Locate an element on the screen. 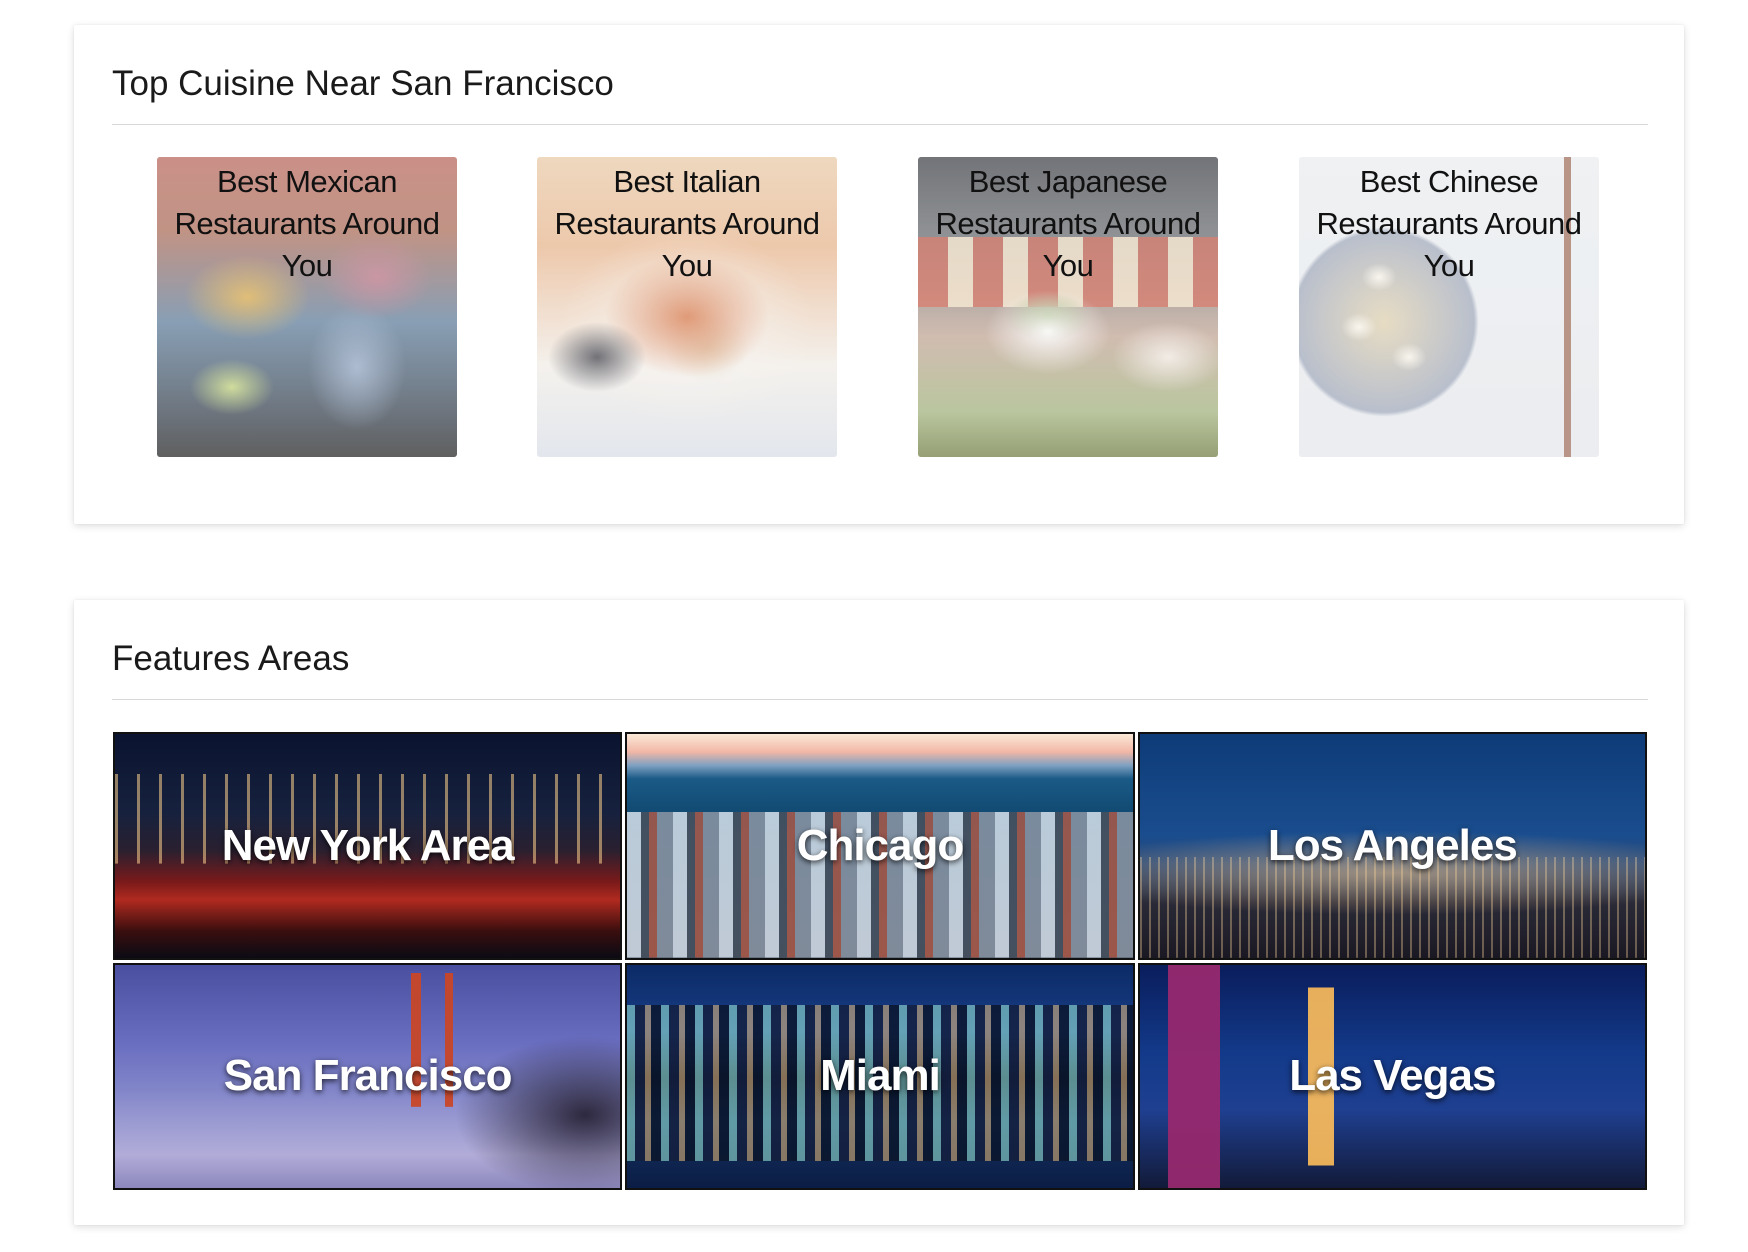 This screenshot has width=1748, height=1252. cuisine-tile-label: Best Italian Restaurants Around You is located at coordinates (687, 223).